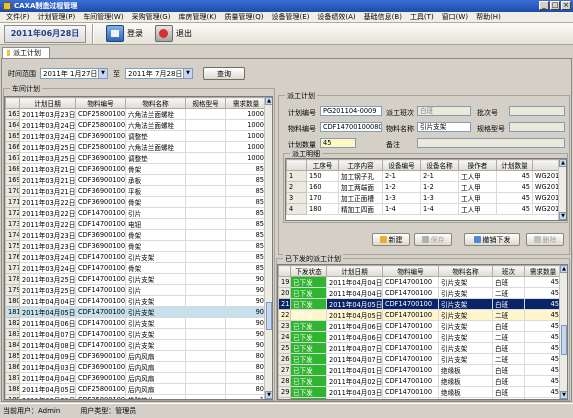 This screenshot has width=573, height=418. What do you see at coordinates (426, 209) in the screenshot?
I see `table-row: 4180精加工四面1-41-4工人甲45WG201104-` at bounding box center [426, 209].